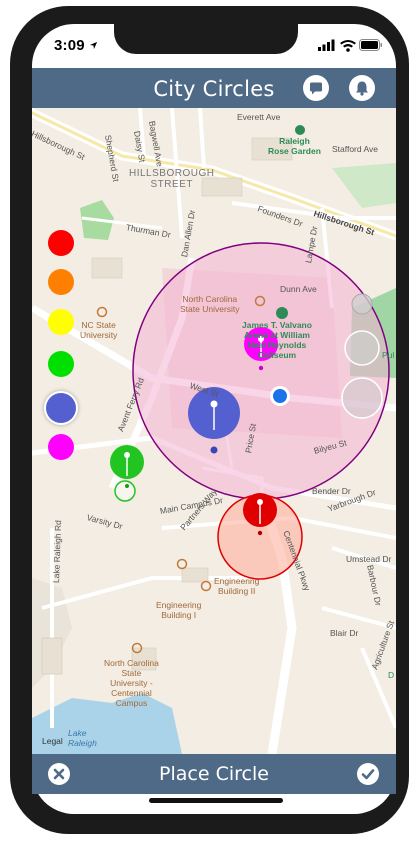 The height and width of the screenshot is (845, 419). Describe the element at coordinates (94, 45) in the screenshot. I see `location-arrow-icon` at that location.